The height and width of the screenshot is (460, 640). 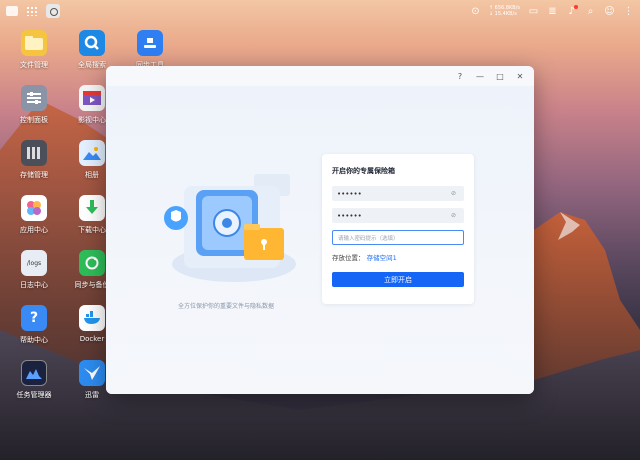 I want to click on app-grid-icon, so click(x=32, y=11).